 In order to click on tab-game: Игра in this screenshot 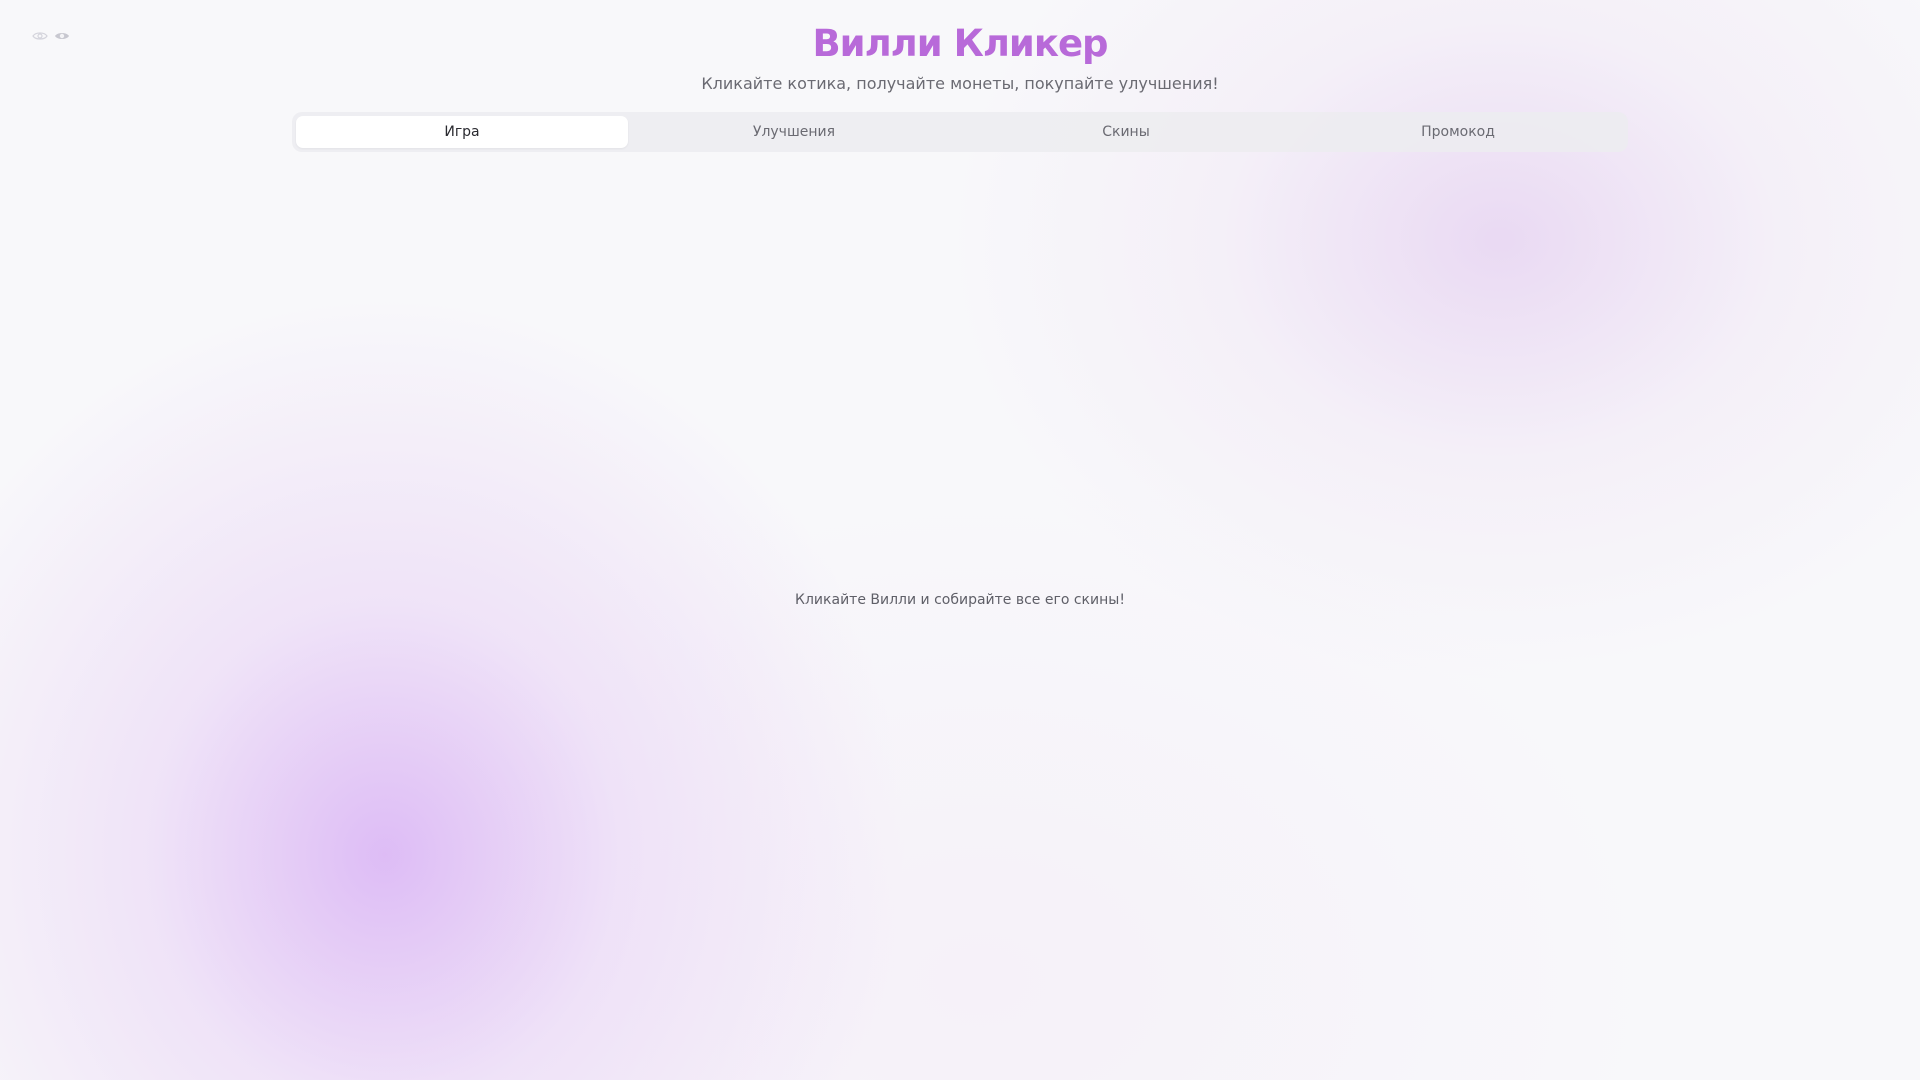, I will do `click(462, 132)`.